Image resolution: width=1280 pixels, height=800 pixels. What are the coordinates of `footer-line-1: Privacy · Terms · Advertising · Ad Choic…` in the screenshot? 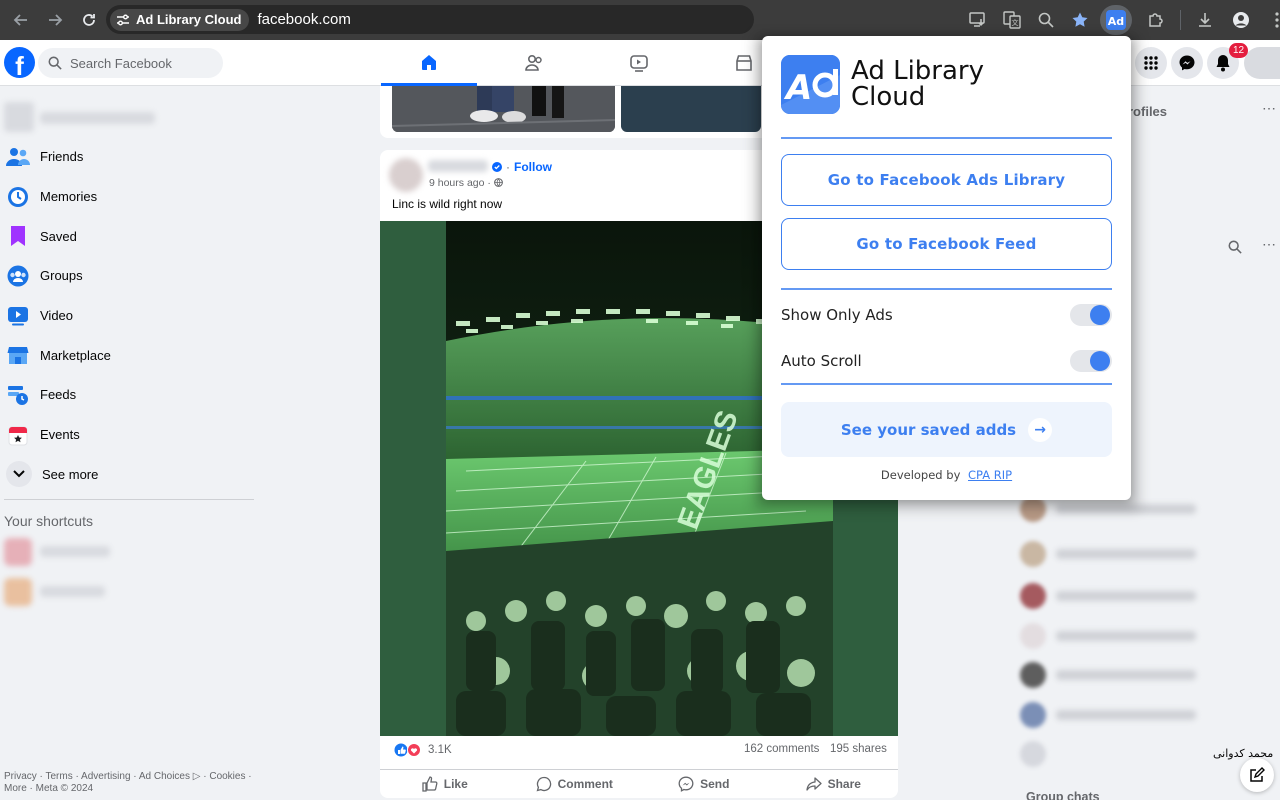 It's located at (134, 777).